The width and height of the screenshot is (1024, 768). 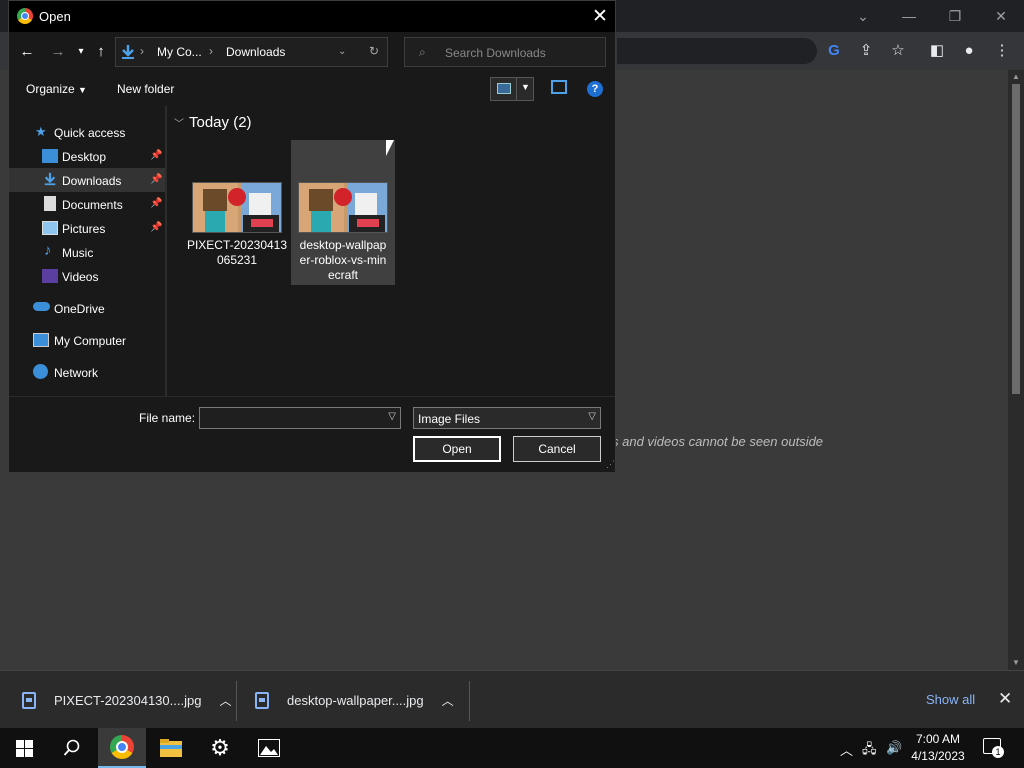 What do you see at coordinates (955, 16) in the screenshot?
I see `restore-icon: ❐` at bounding box center [955, 16].